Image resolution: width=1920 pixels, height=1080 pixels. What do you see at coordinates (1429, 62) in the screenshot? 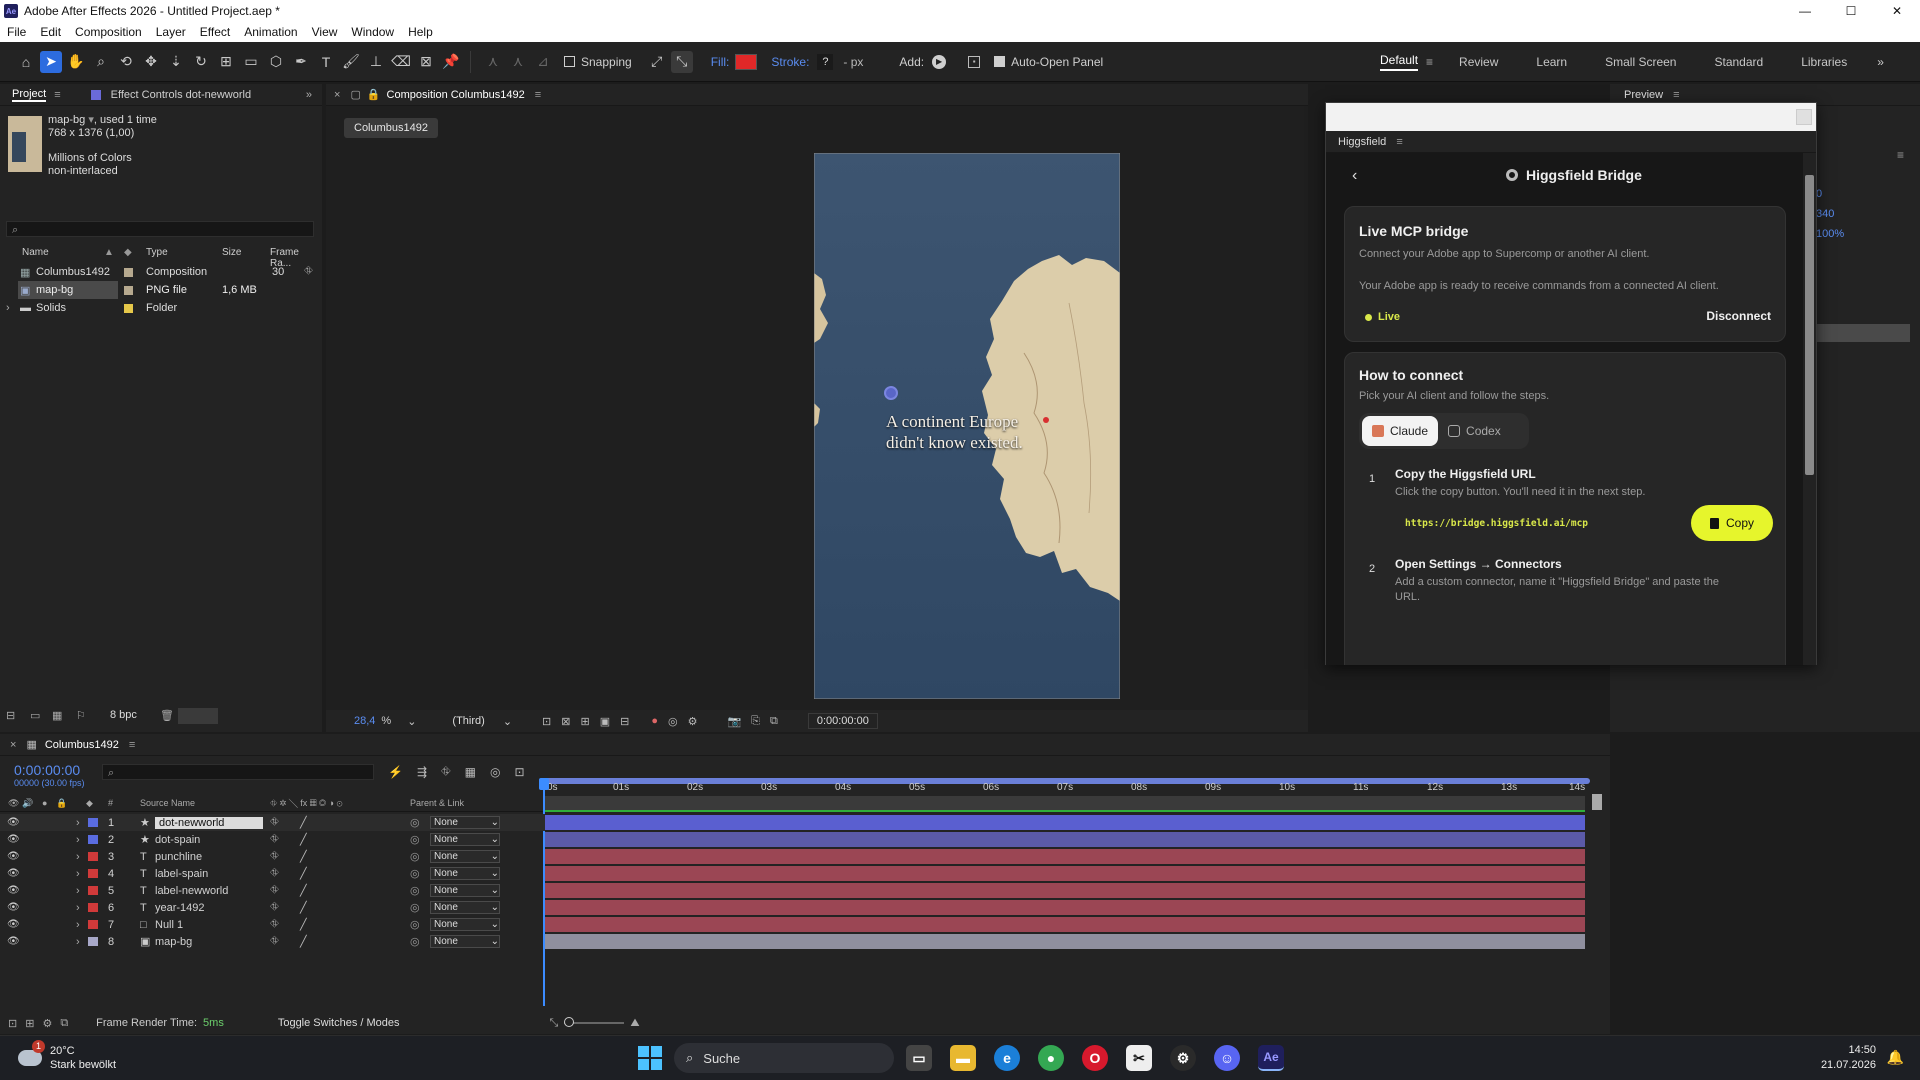
I see `workspace-menu-icon: ≡` at bounding box center [1429, 62].